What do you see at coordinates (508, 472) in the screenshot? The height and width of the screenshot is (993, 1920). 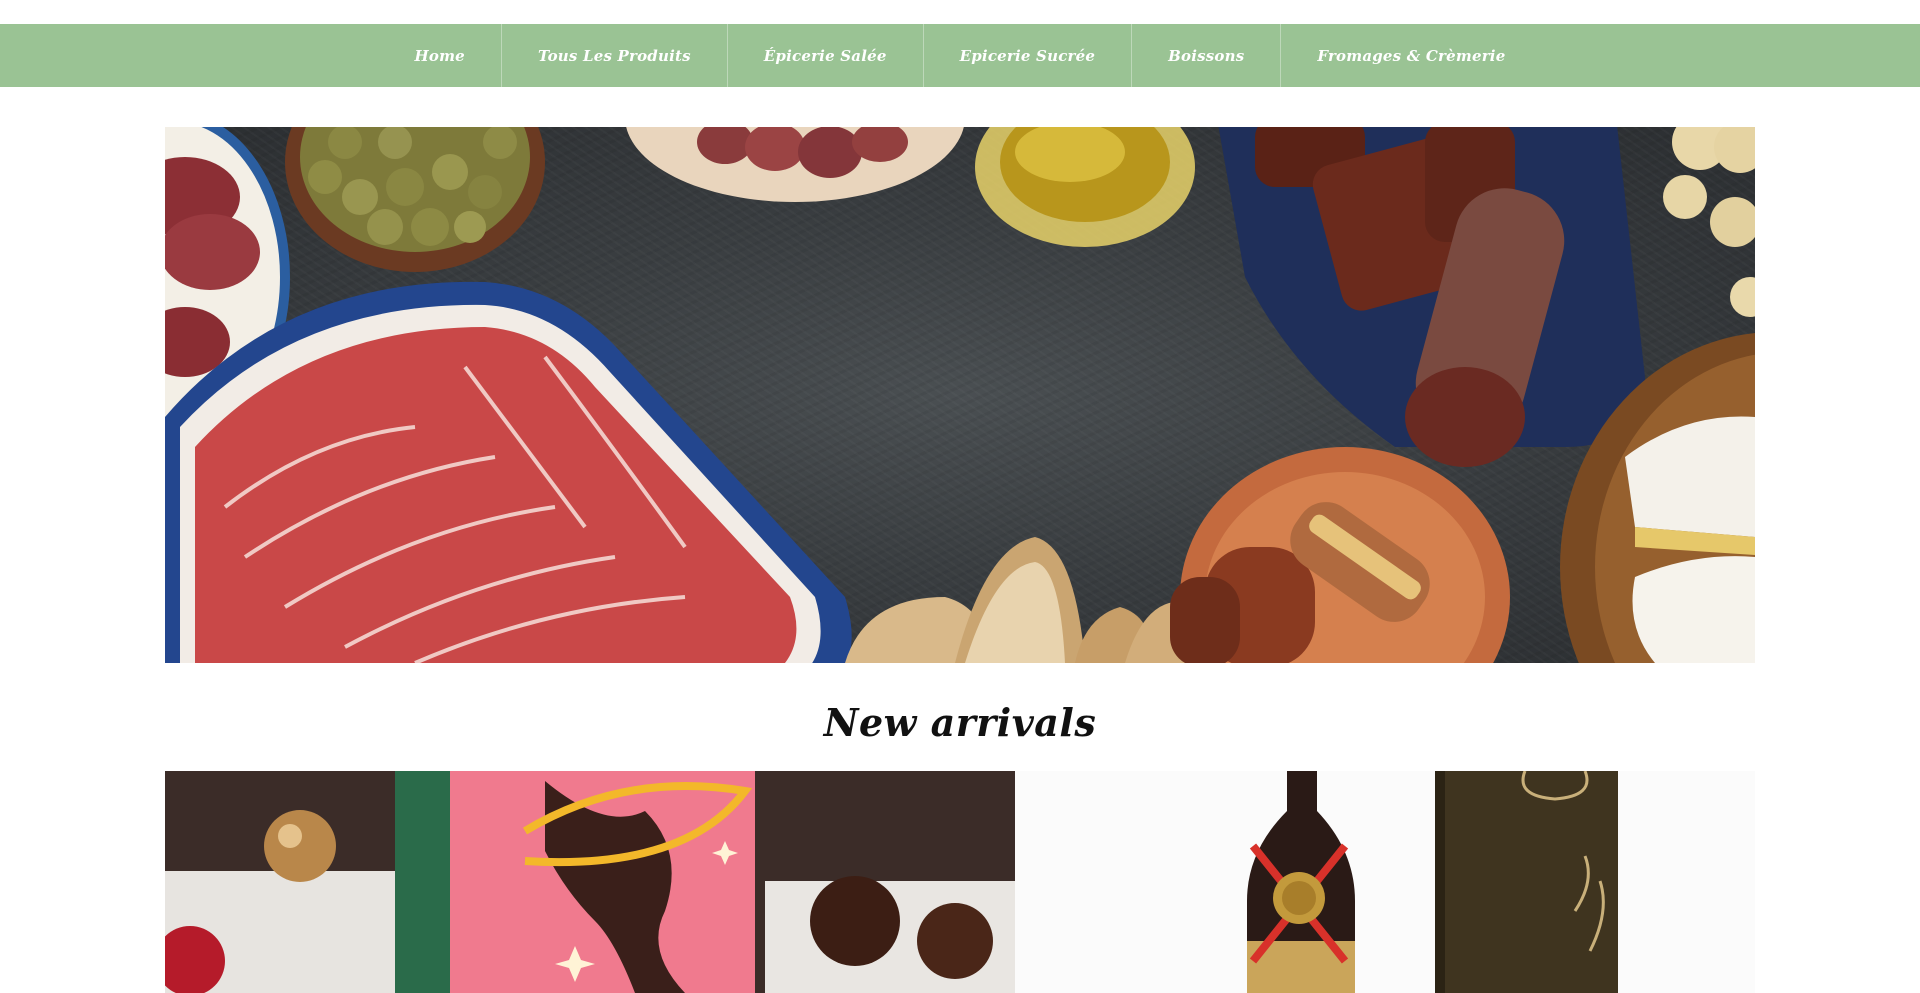 I see `jamon-plate` at bounding box center [508, 472].